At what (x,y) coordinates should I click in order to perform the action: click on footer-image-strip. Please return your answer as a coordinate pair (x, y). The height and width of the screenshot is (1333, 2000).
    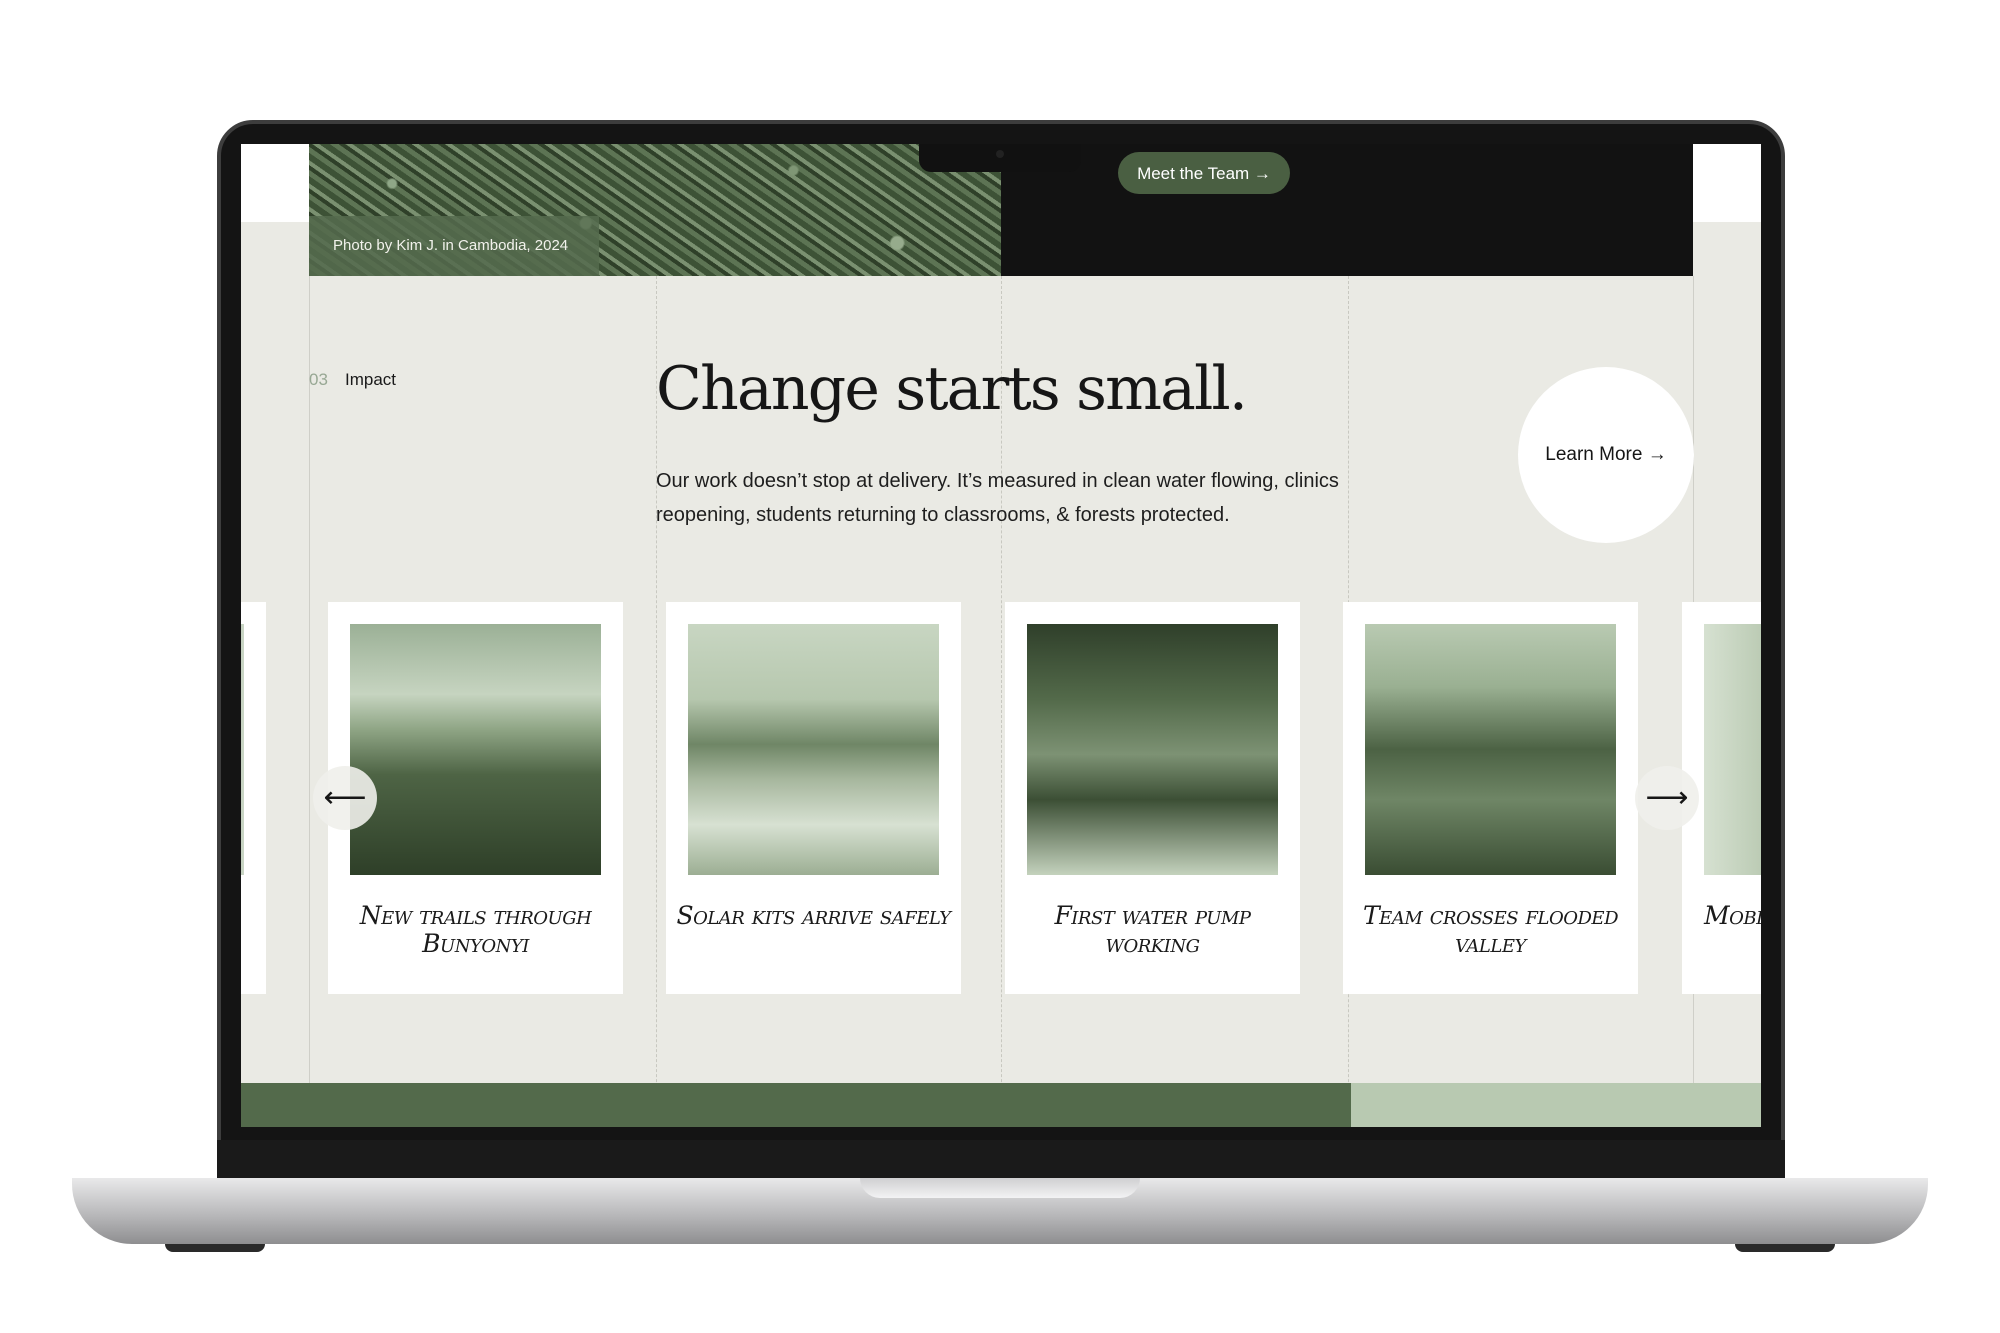
    Looking at the image, I should click on (1556, 1105).